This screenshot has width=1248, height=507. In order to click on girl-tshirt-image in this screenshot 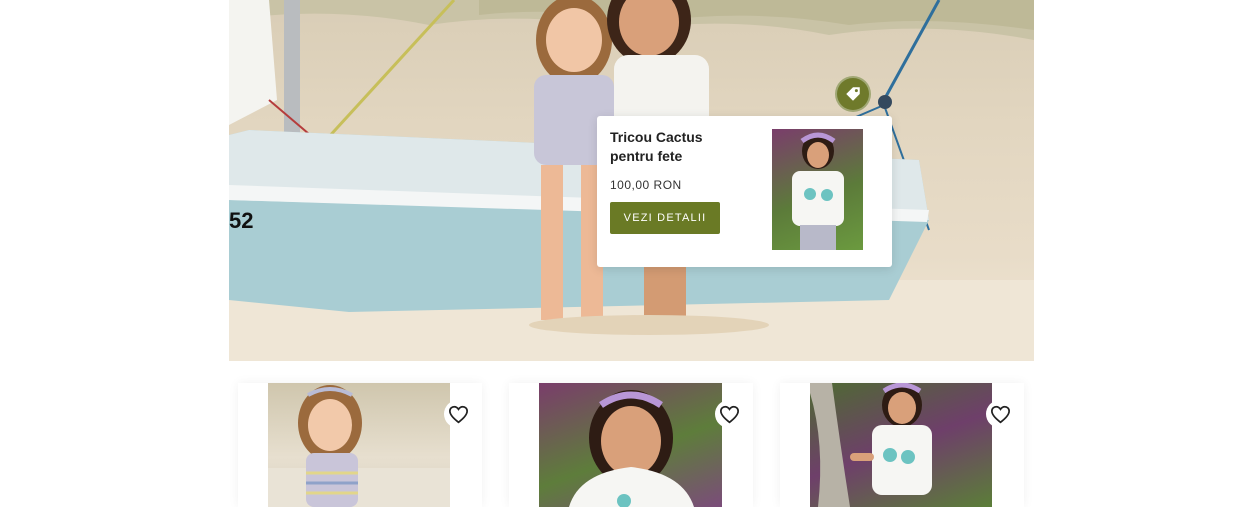, I will do `click(818, 191)`.